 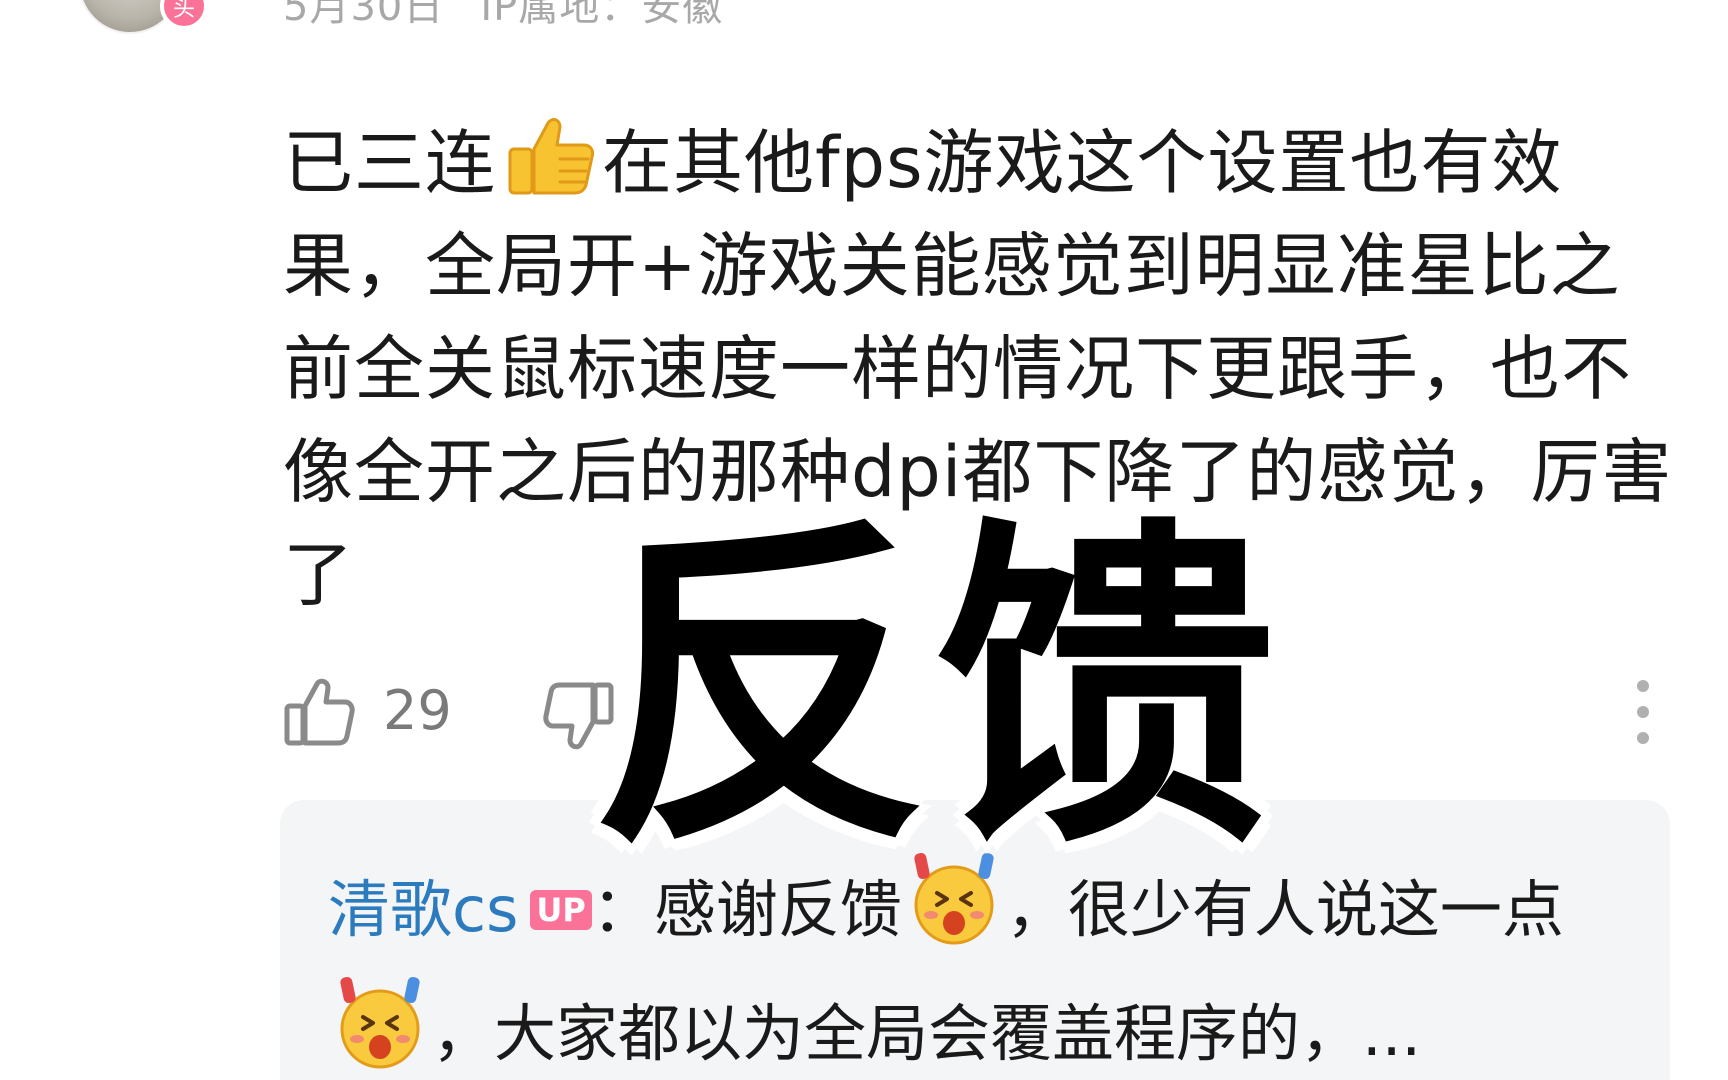 I want to click on excited-face-emoji-icon, so click(x=380, y=1022).